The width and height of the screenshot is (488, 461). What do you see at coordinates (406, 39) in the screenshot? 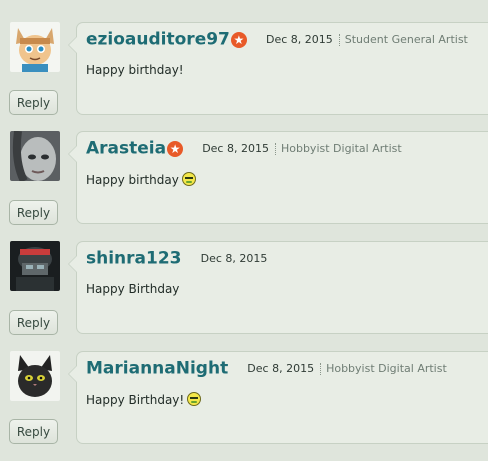
I see `user-rank: Student General Artist` at bounding box center [406, 39].